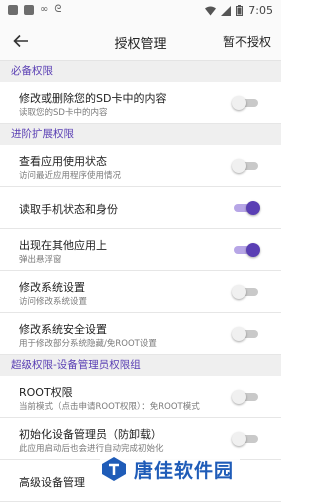 The width and height of the screenshot is (320, 502). I want to click on permission-row-sd-card: 修改或删除您的SD卡中的内容 读取您的SD卡中的内容, so click(140, 103).